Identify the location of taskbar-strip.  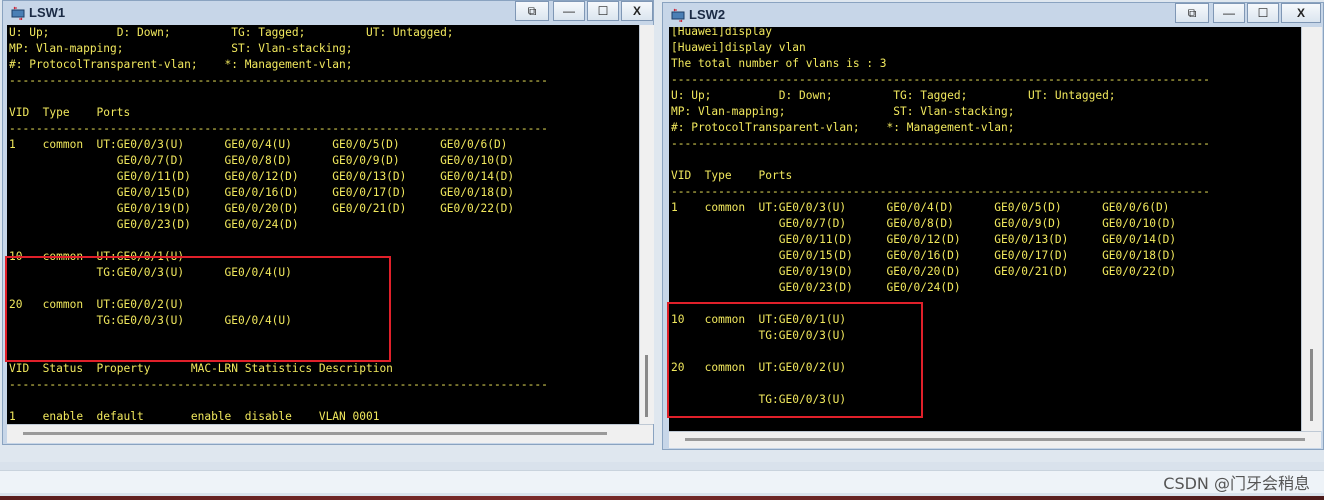
(662, 481).